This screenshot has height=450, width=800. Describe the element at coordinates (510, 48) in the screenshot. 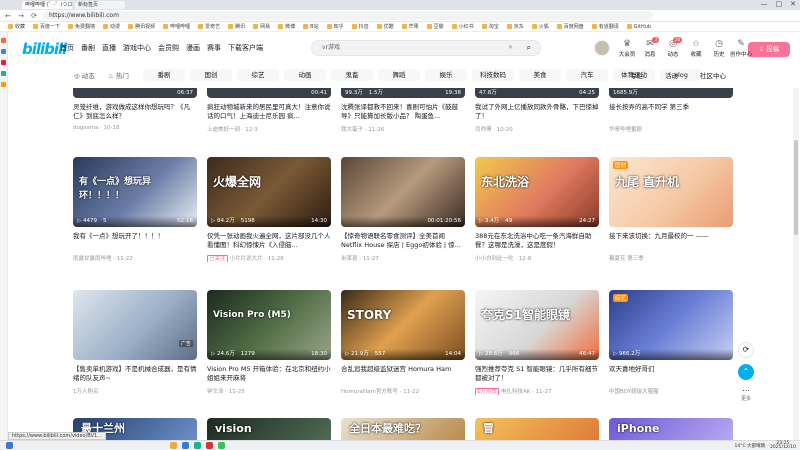

I see `clear-icon: ✕` at that location.